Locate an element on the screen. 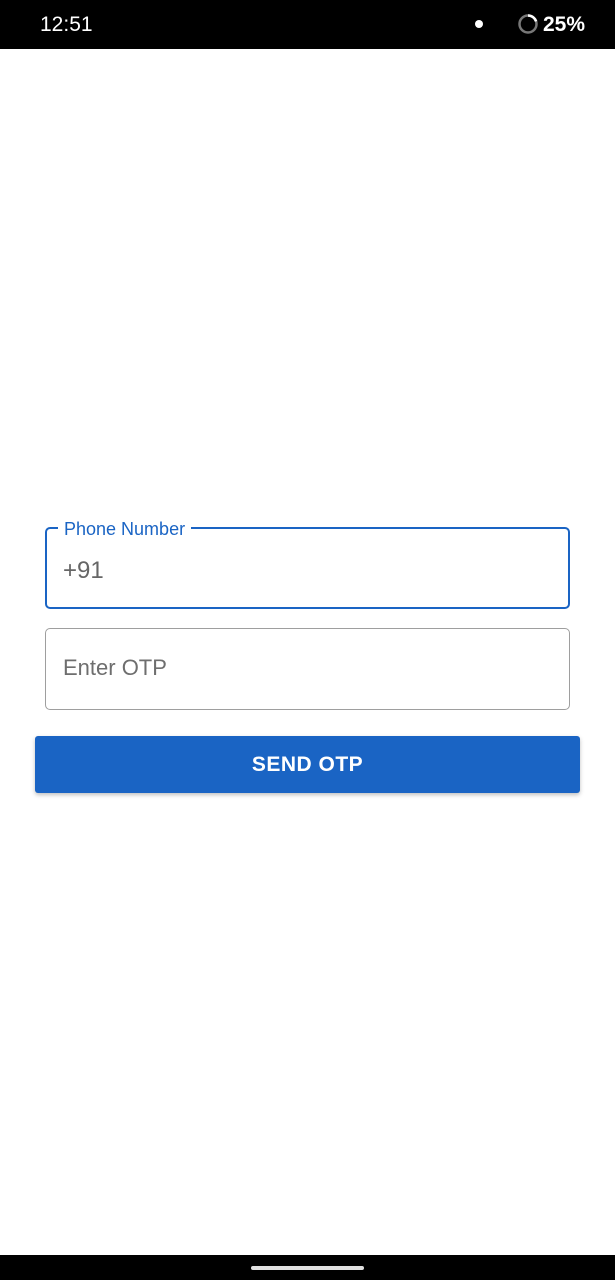  phone-number-label: Phone Number is located at coordinates (125, 529).